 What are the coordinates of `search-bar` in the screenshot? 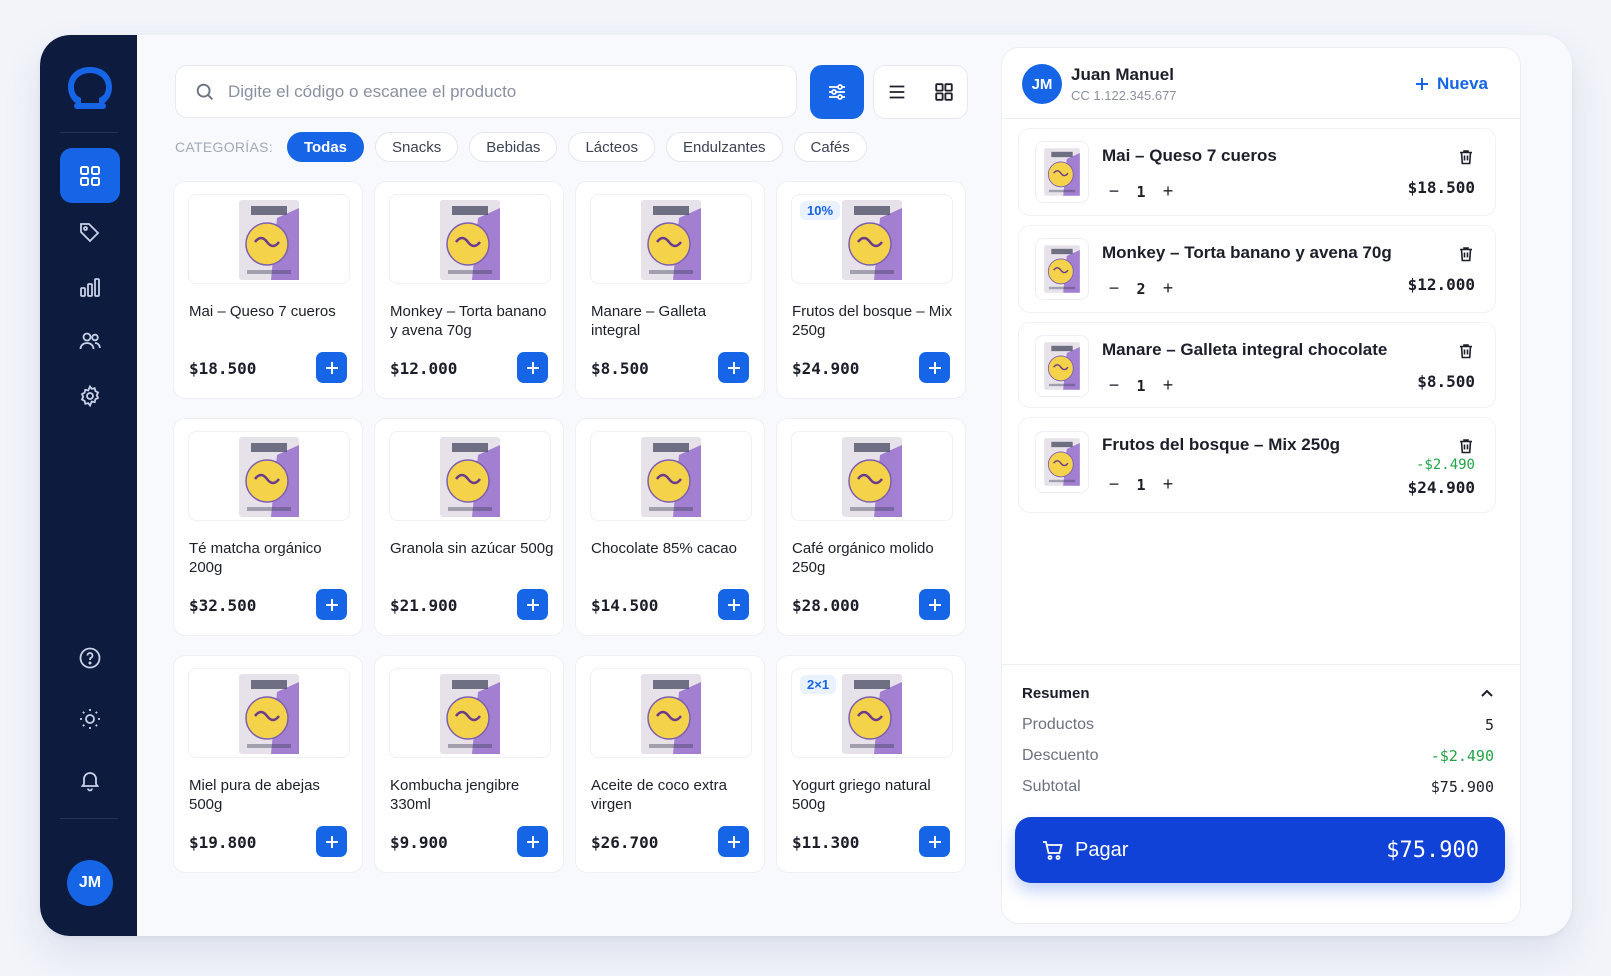 It's located at (486, 91).